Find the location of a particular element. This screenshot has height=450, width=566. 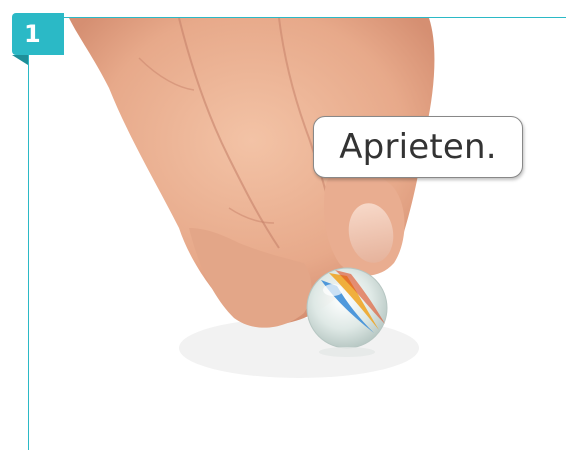

caption-text: Aprieten. is located at coordinates (418, 147).